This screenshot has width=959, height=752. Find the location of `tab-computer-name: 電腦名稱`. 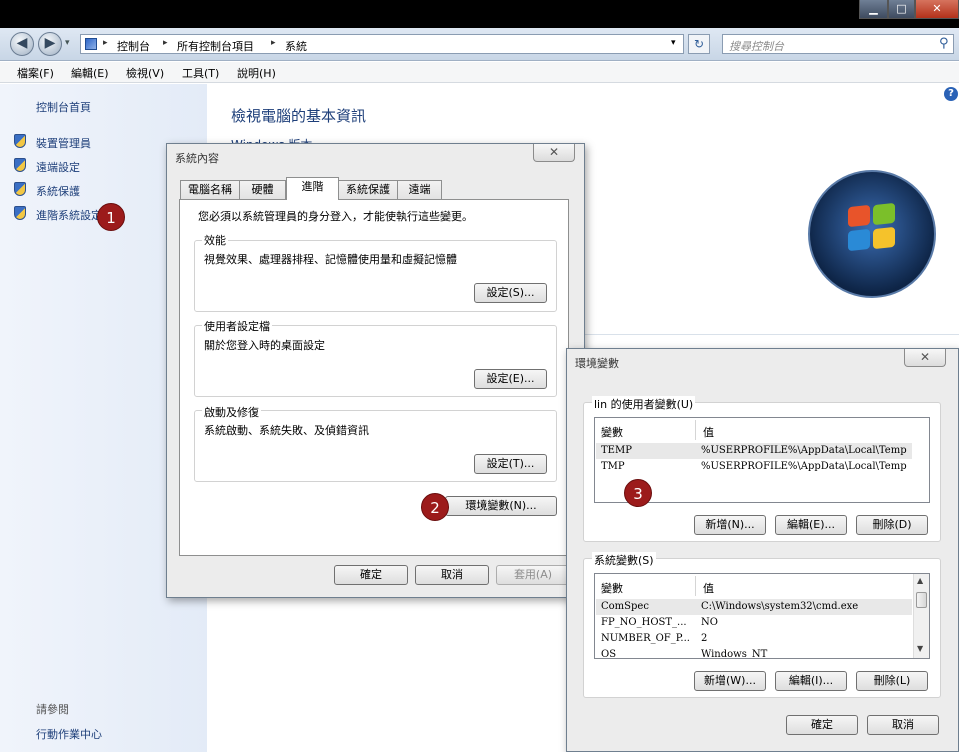

tab-computer-name: 電腦名稱 is located at coordinates (210, 189).